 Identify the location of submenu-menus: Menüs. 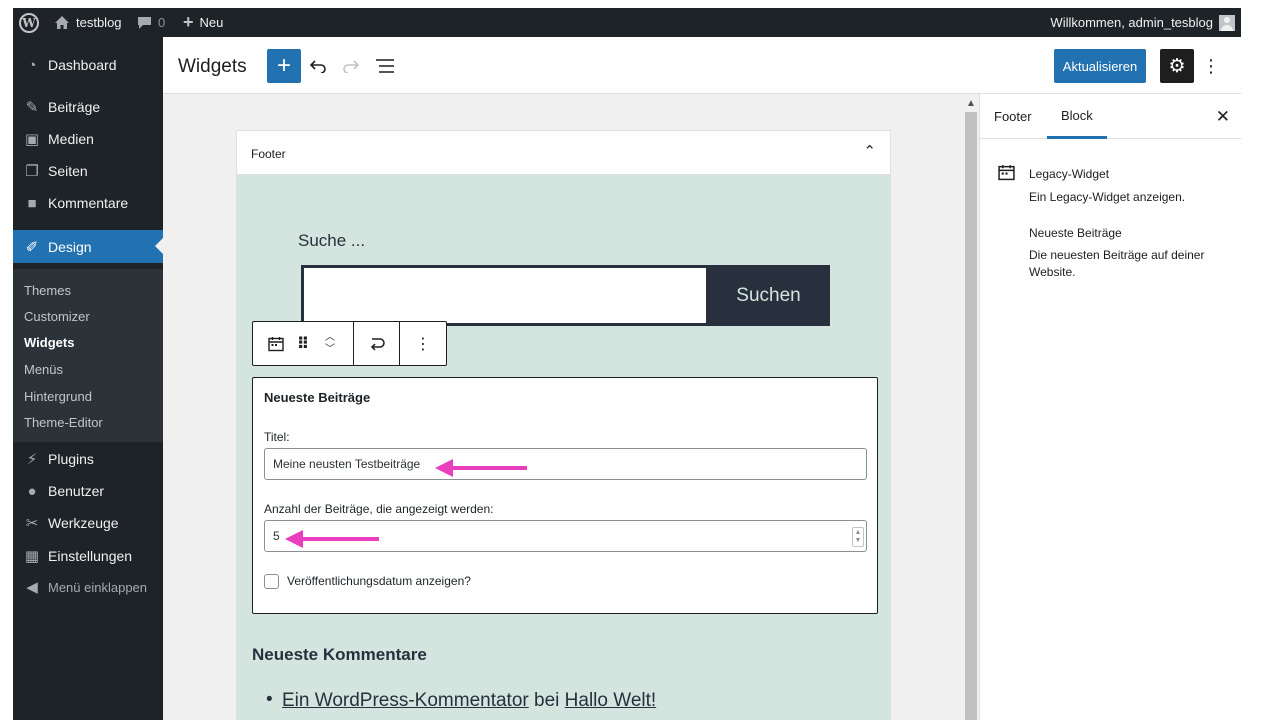
(43, 369).